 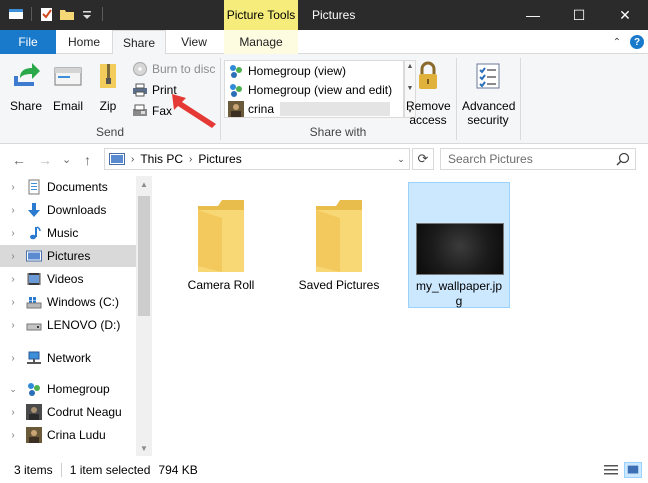 What do you see at coordinates (34, 256) in the screenshot?
I see `pictures-icon` at bounding box center [34, 256].